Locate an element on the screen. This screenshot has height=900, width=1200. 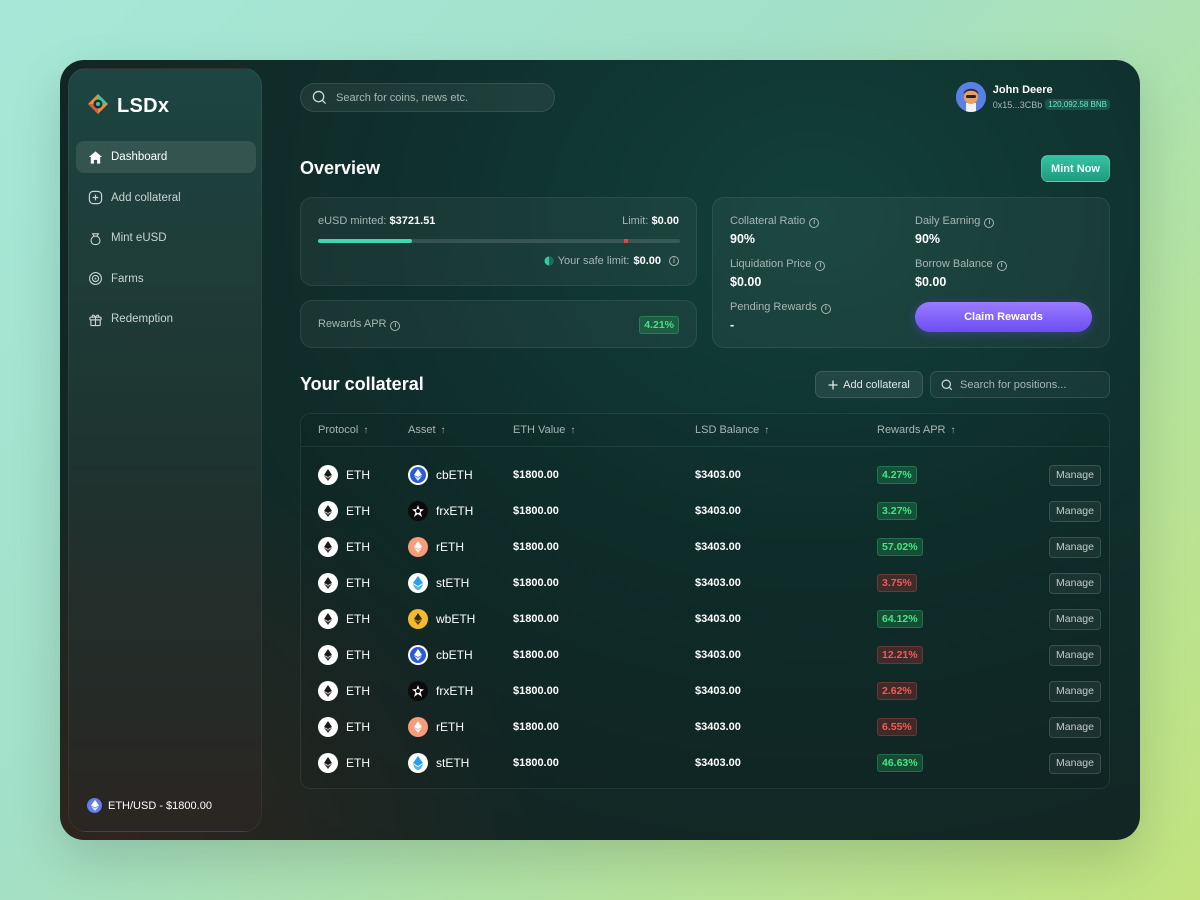
asset-name: frxETH is located at coordinates (455, 511).